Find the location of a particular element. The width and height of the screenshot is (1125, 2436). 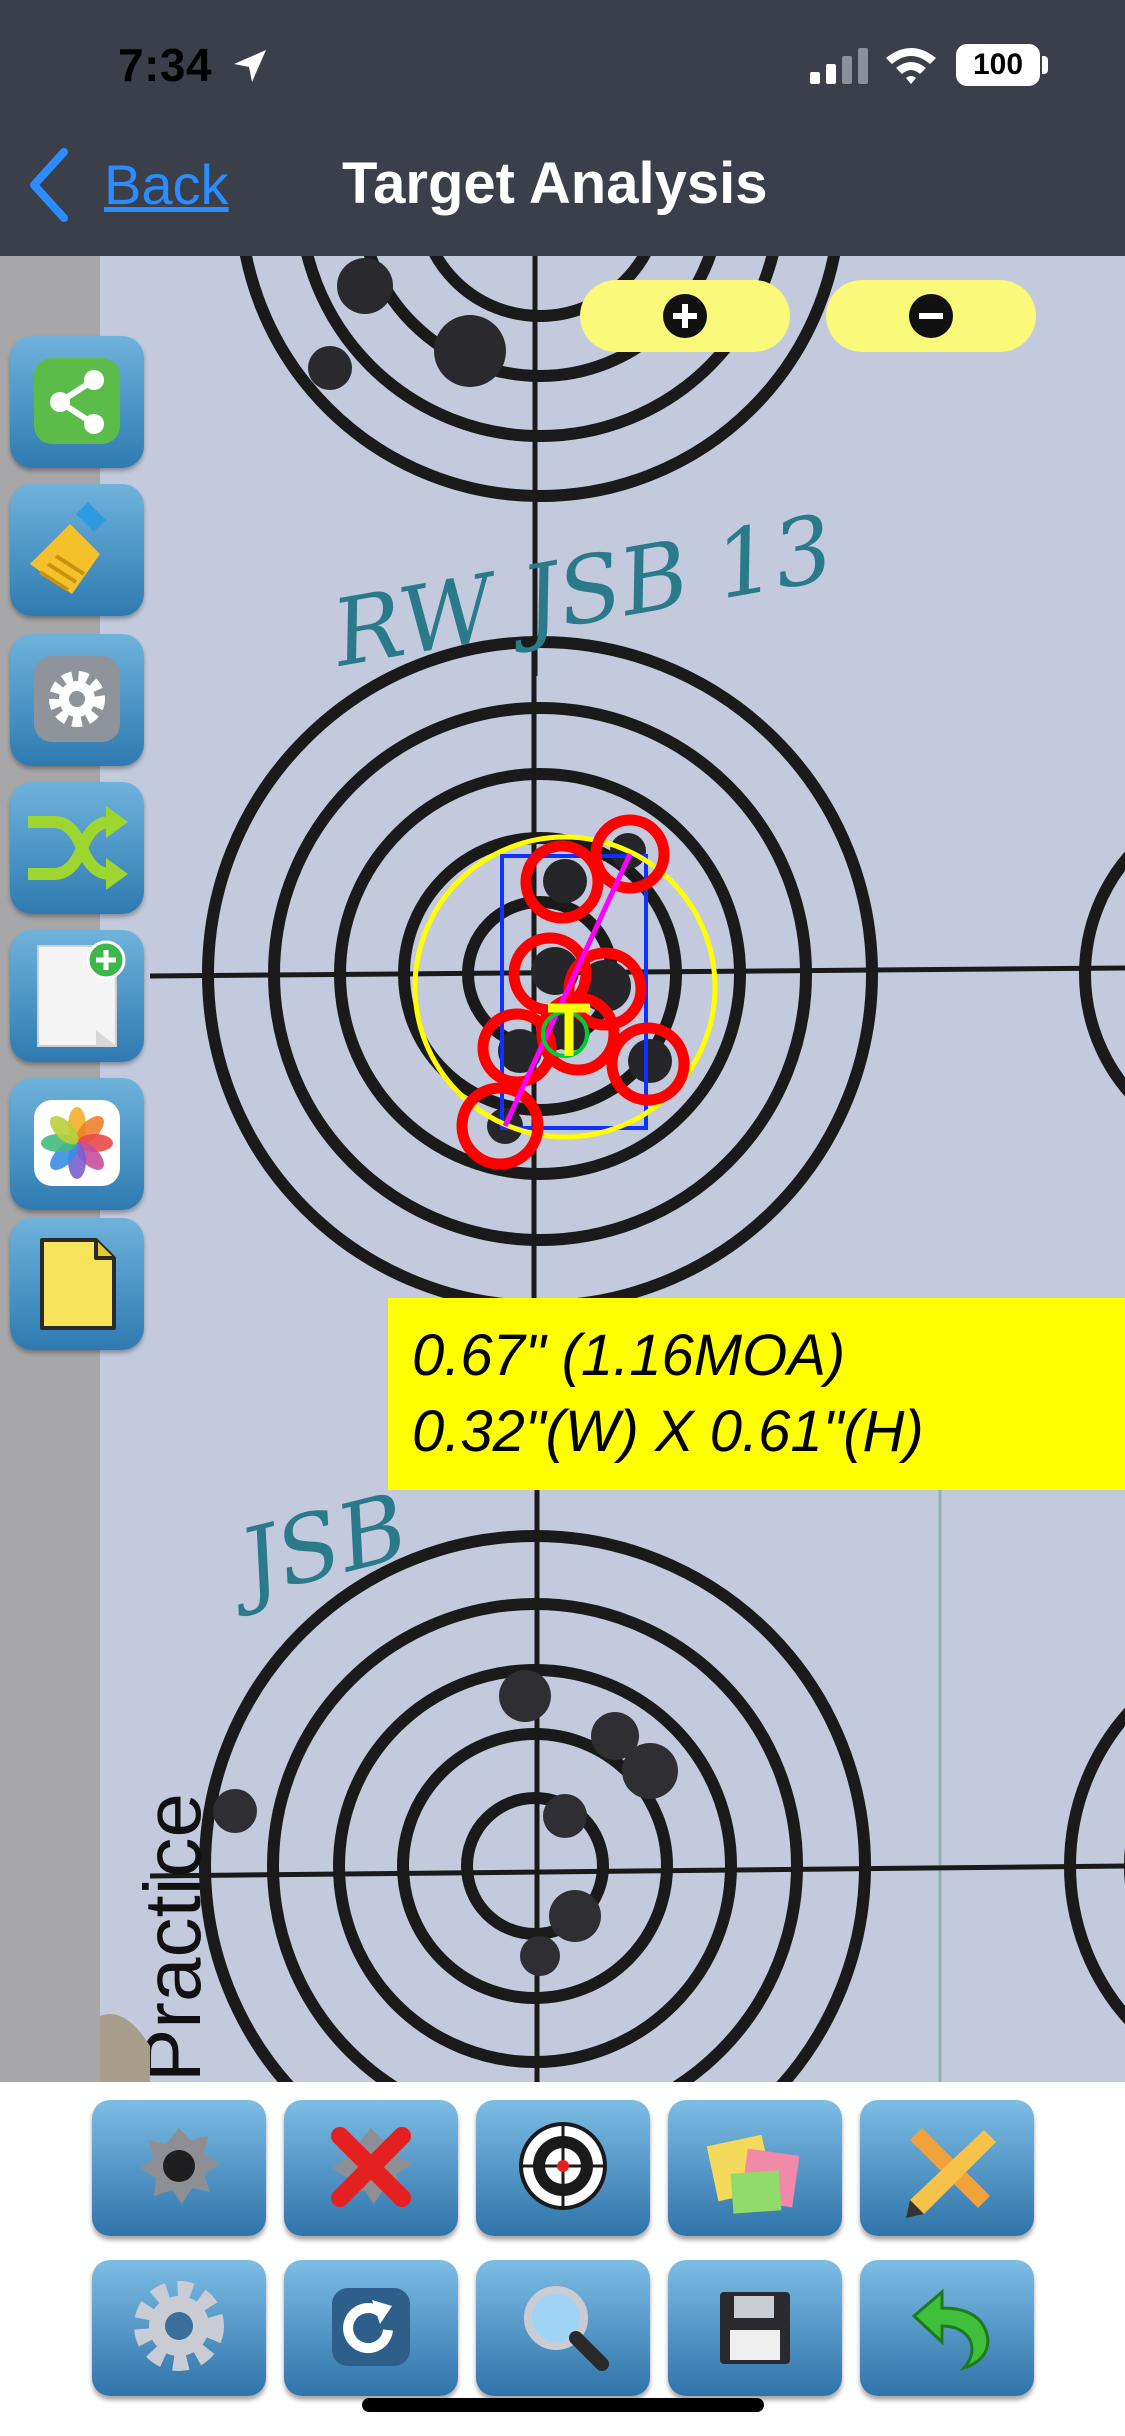

gear-icon is located at coordinates (179, 2326).